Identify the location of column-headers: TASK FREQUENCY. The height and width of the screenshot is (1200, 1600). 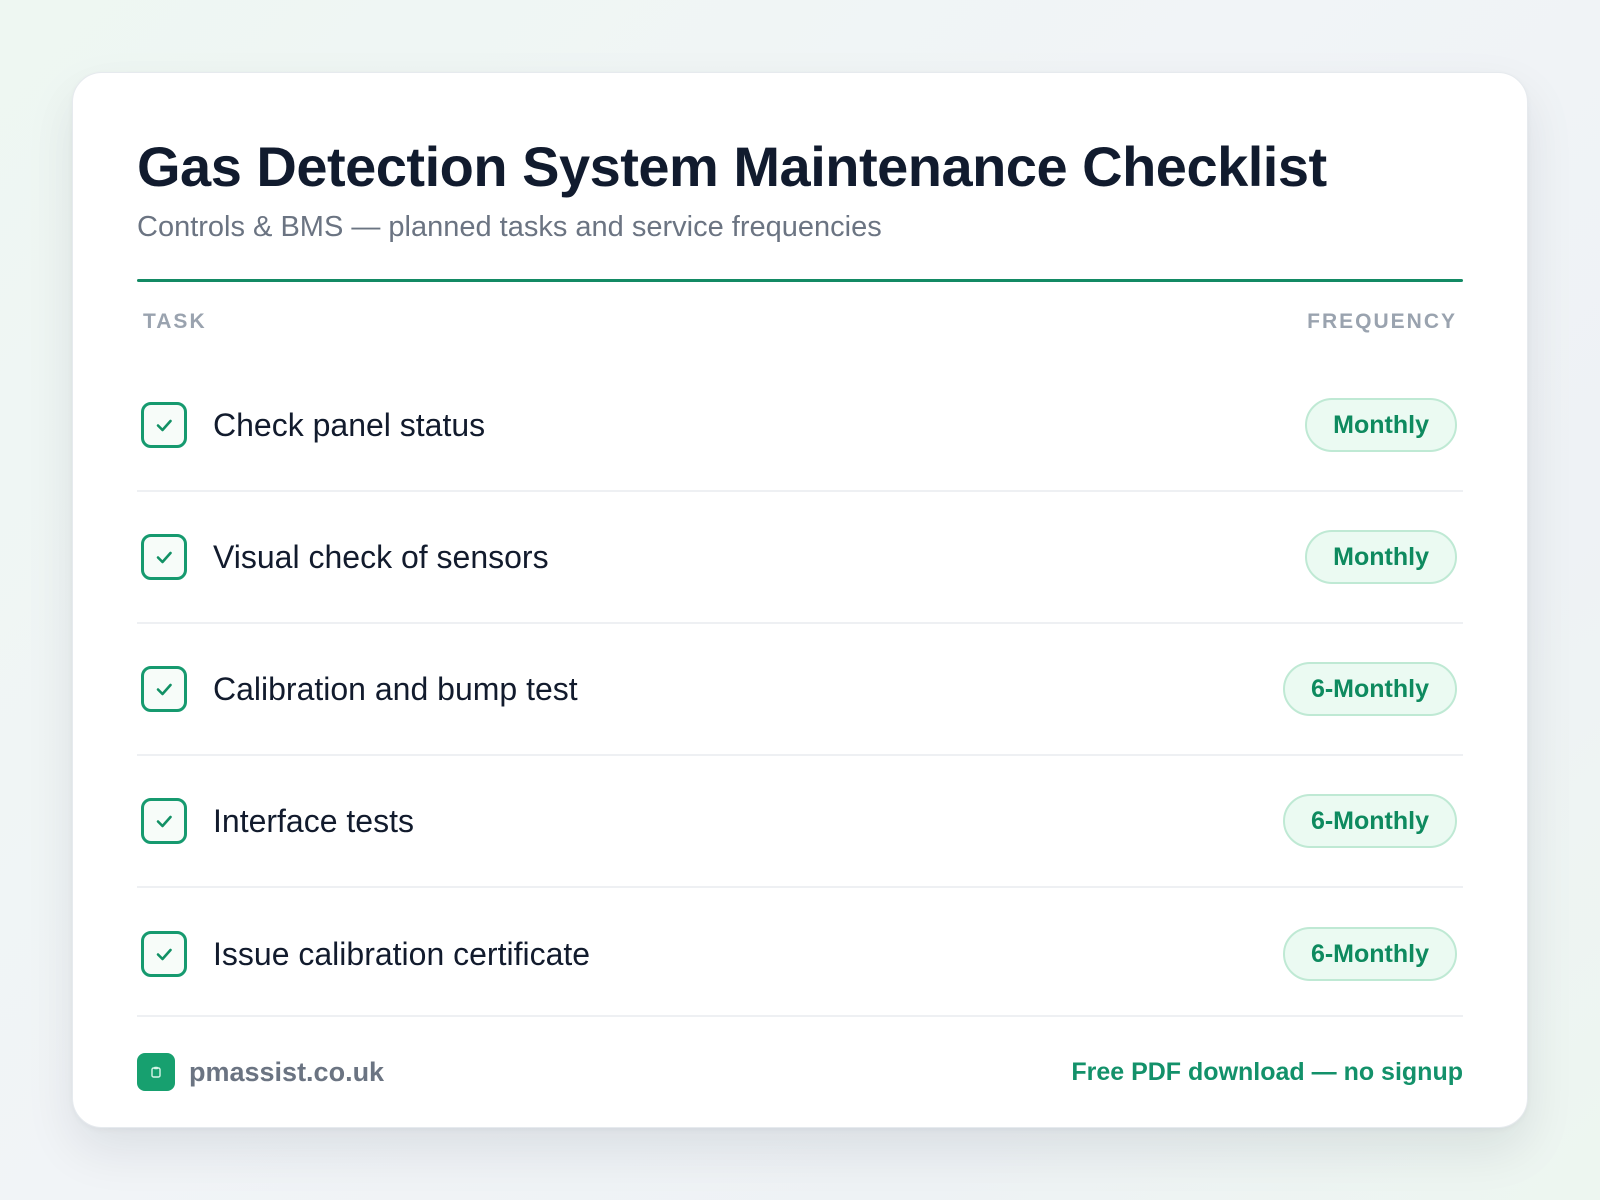
(800, 322).